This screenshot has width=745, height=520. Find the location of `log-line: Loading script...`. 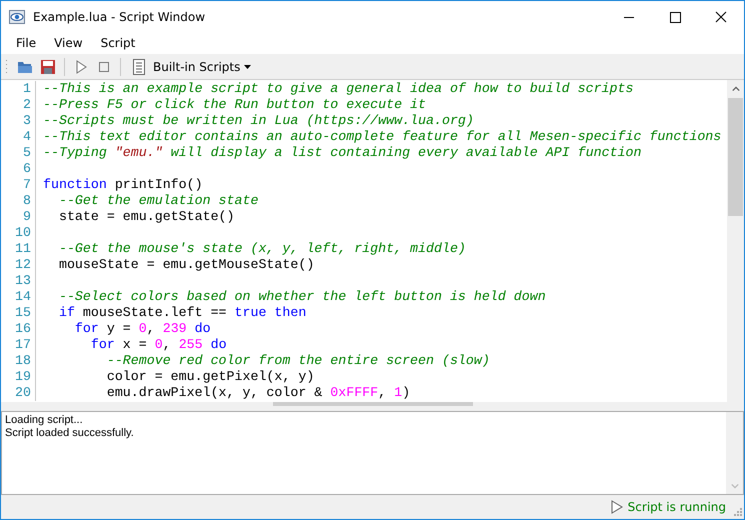

log-line: Loading script... is located at coordinates (44, 420).